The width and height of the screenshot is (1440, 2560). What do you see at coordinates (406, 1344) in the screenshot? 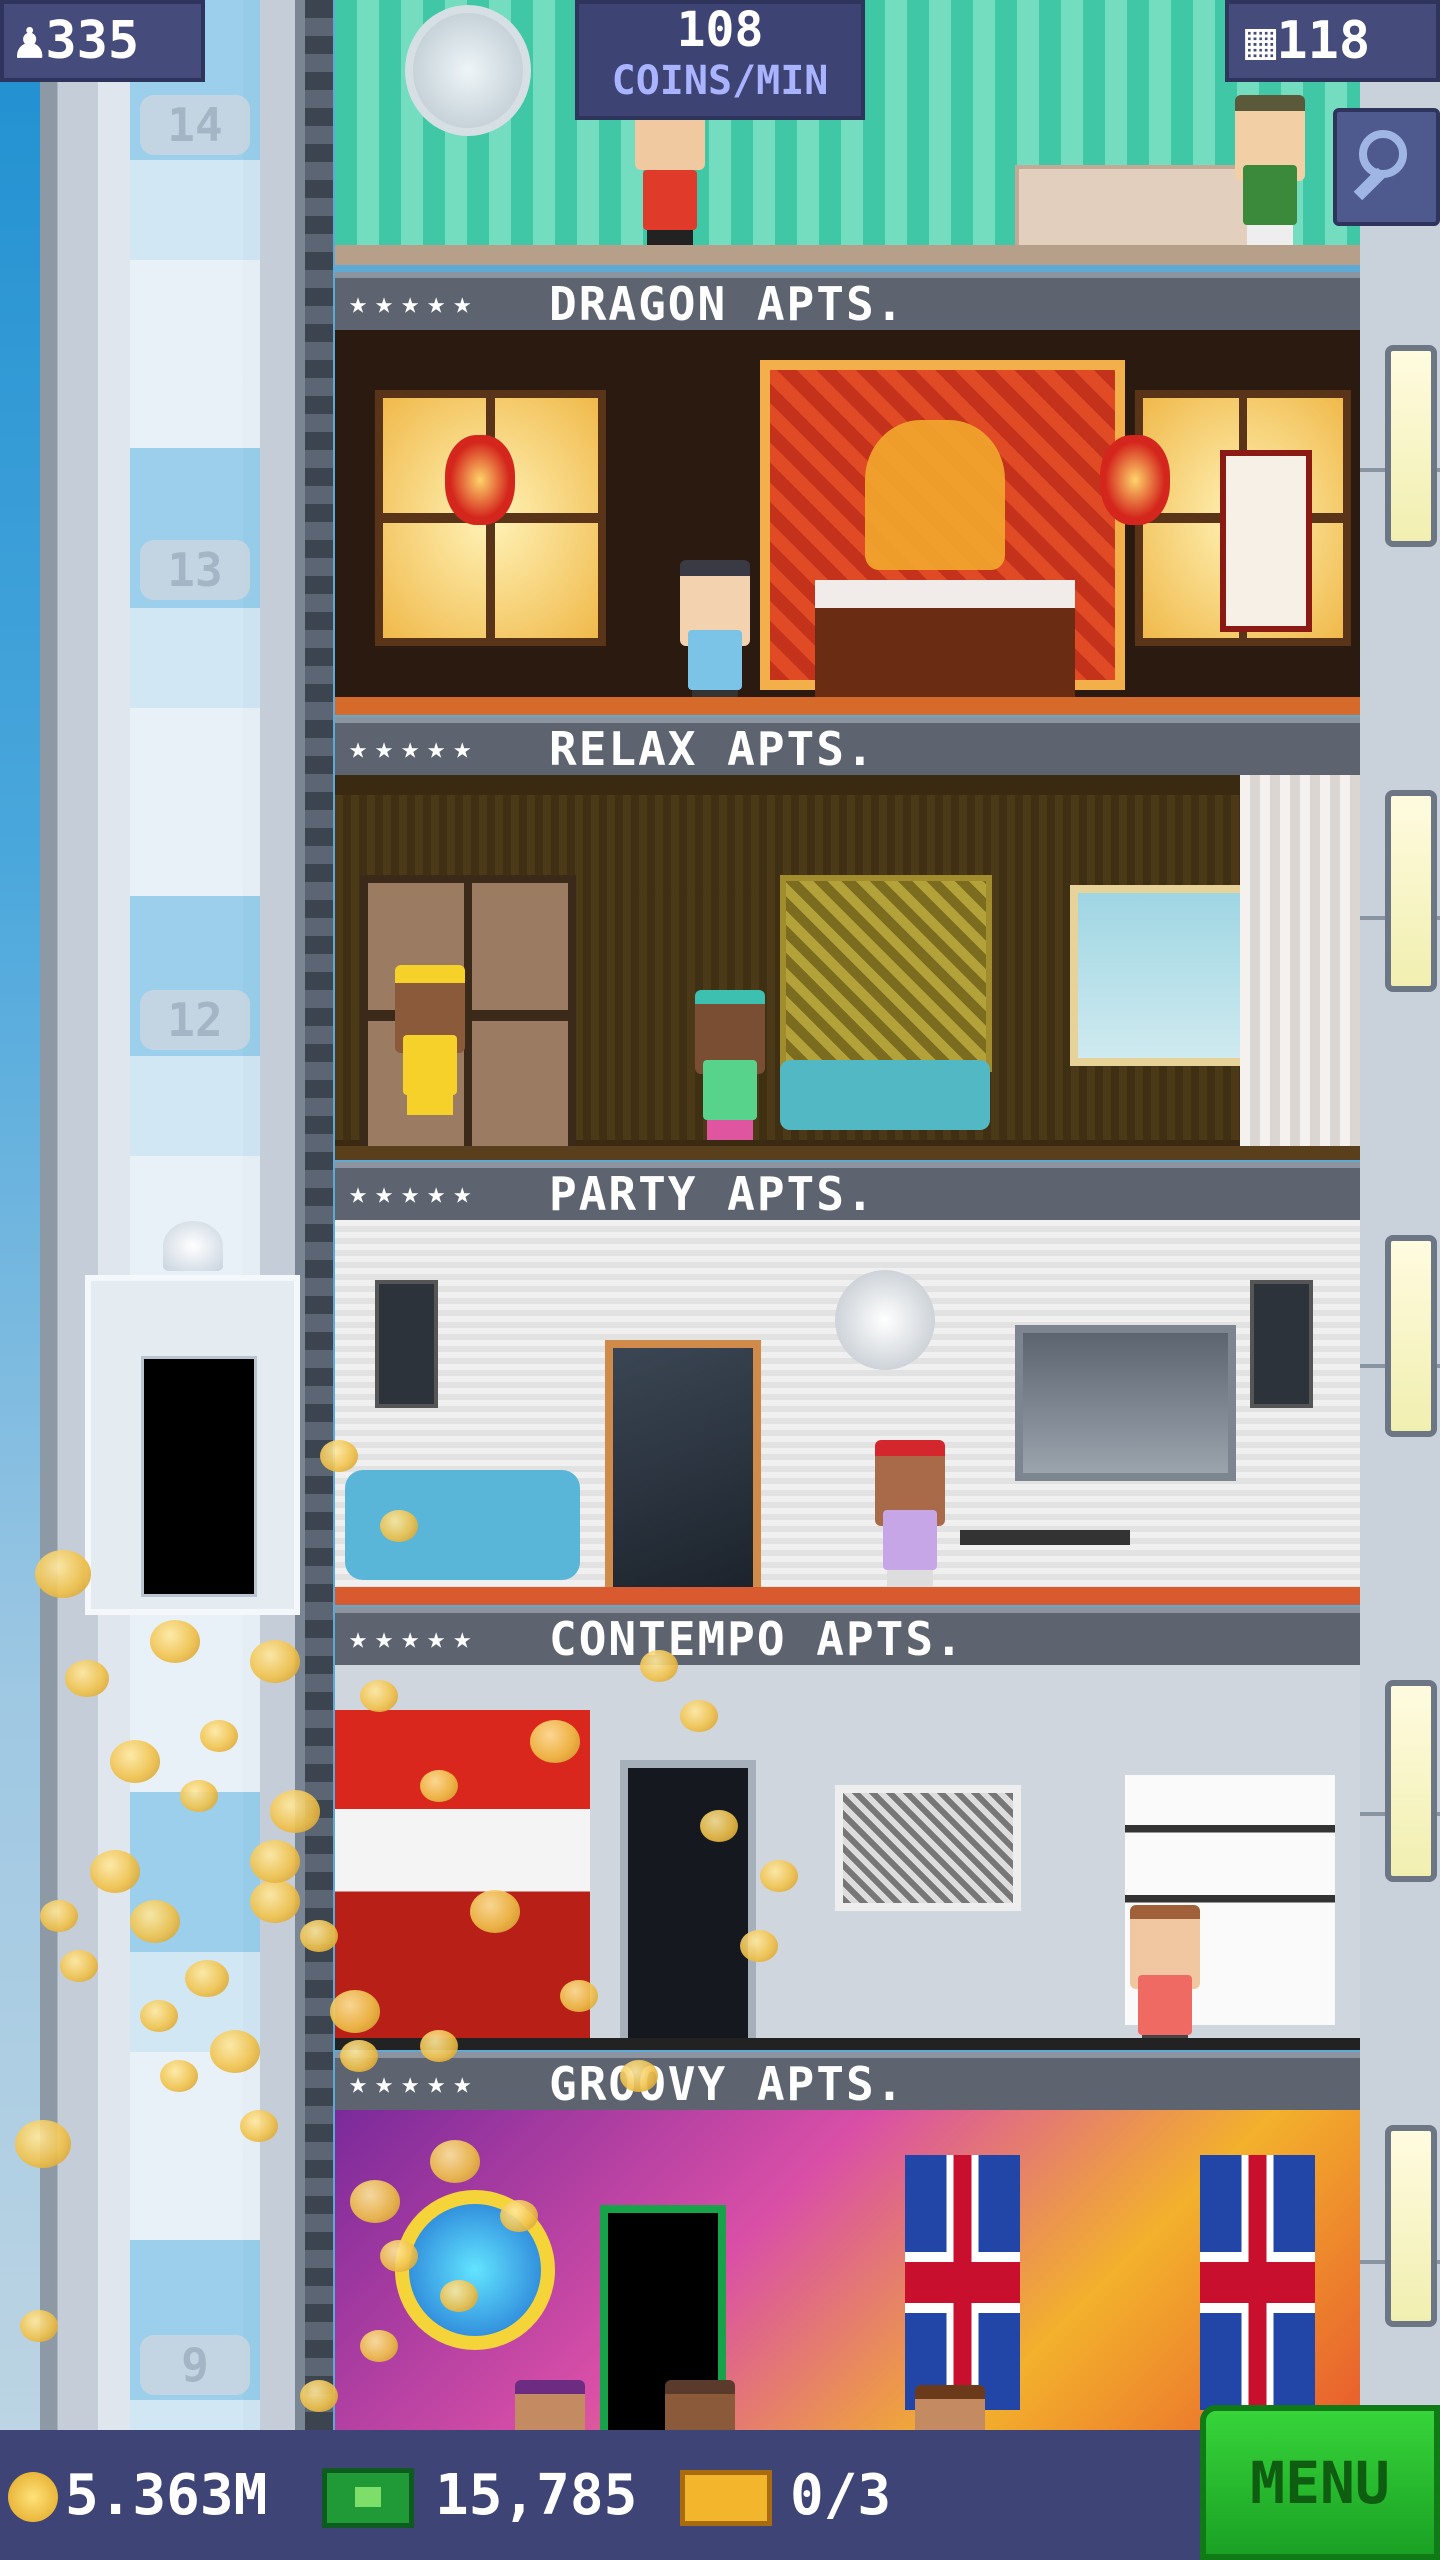
I see `speaker-decor` at bounding box center [406, 1344].